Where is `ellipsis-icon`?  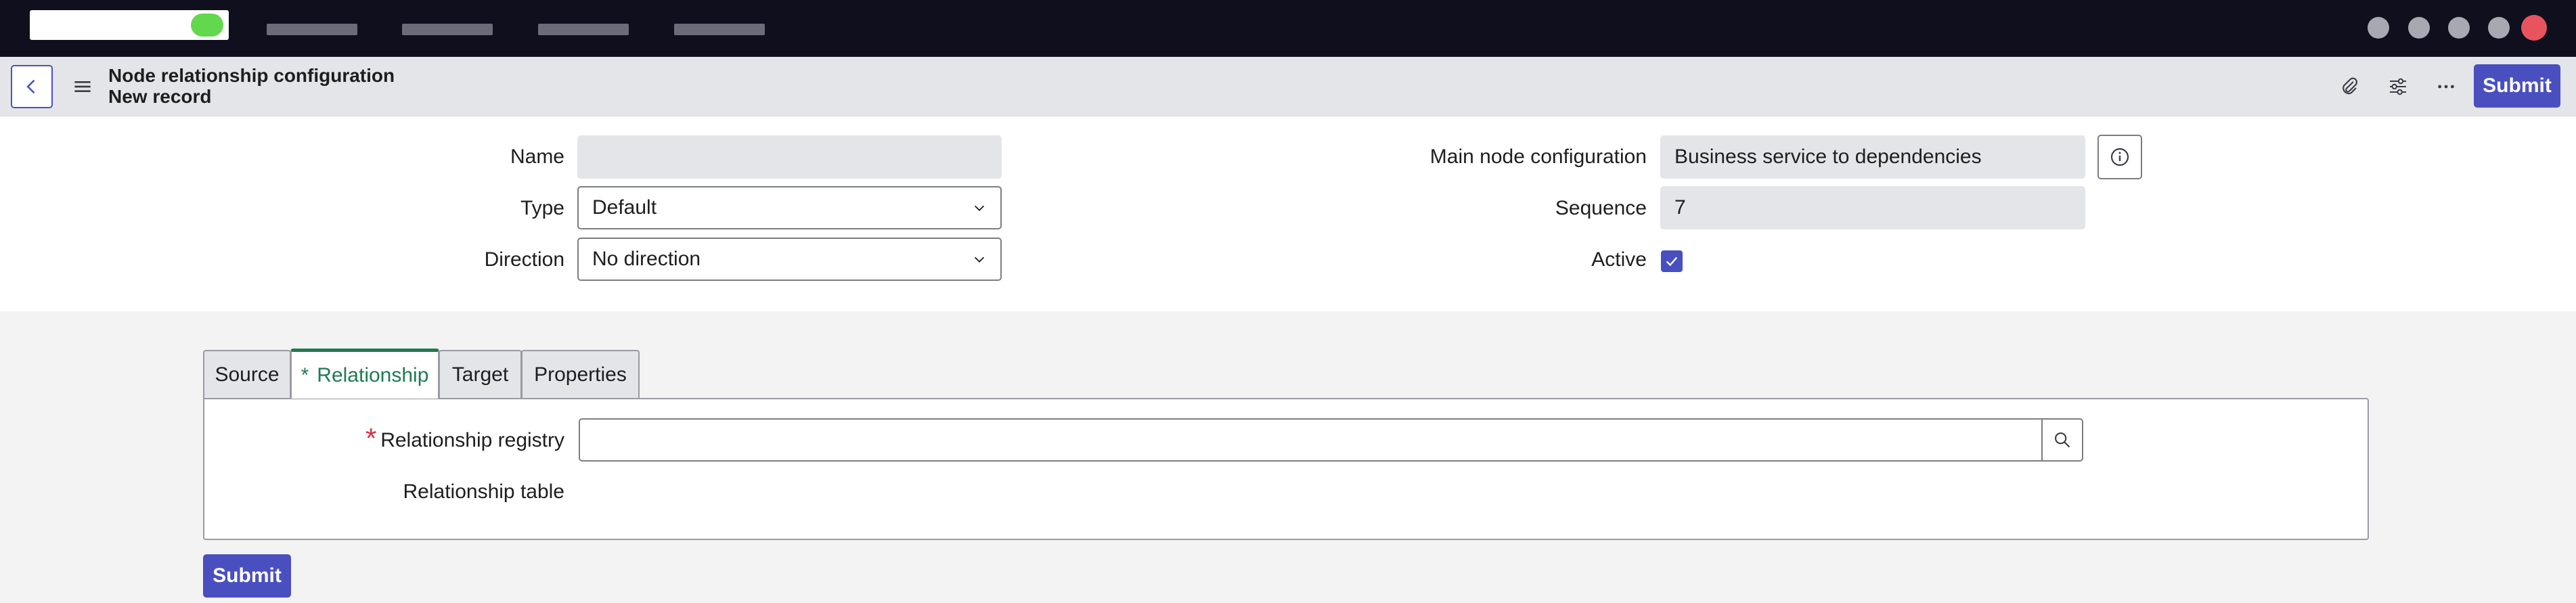
ellipsis-icon is located at coordinates (2446, 87).